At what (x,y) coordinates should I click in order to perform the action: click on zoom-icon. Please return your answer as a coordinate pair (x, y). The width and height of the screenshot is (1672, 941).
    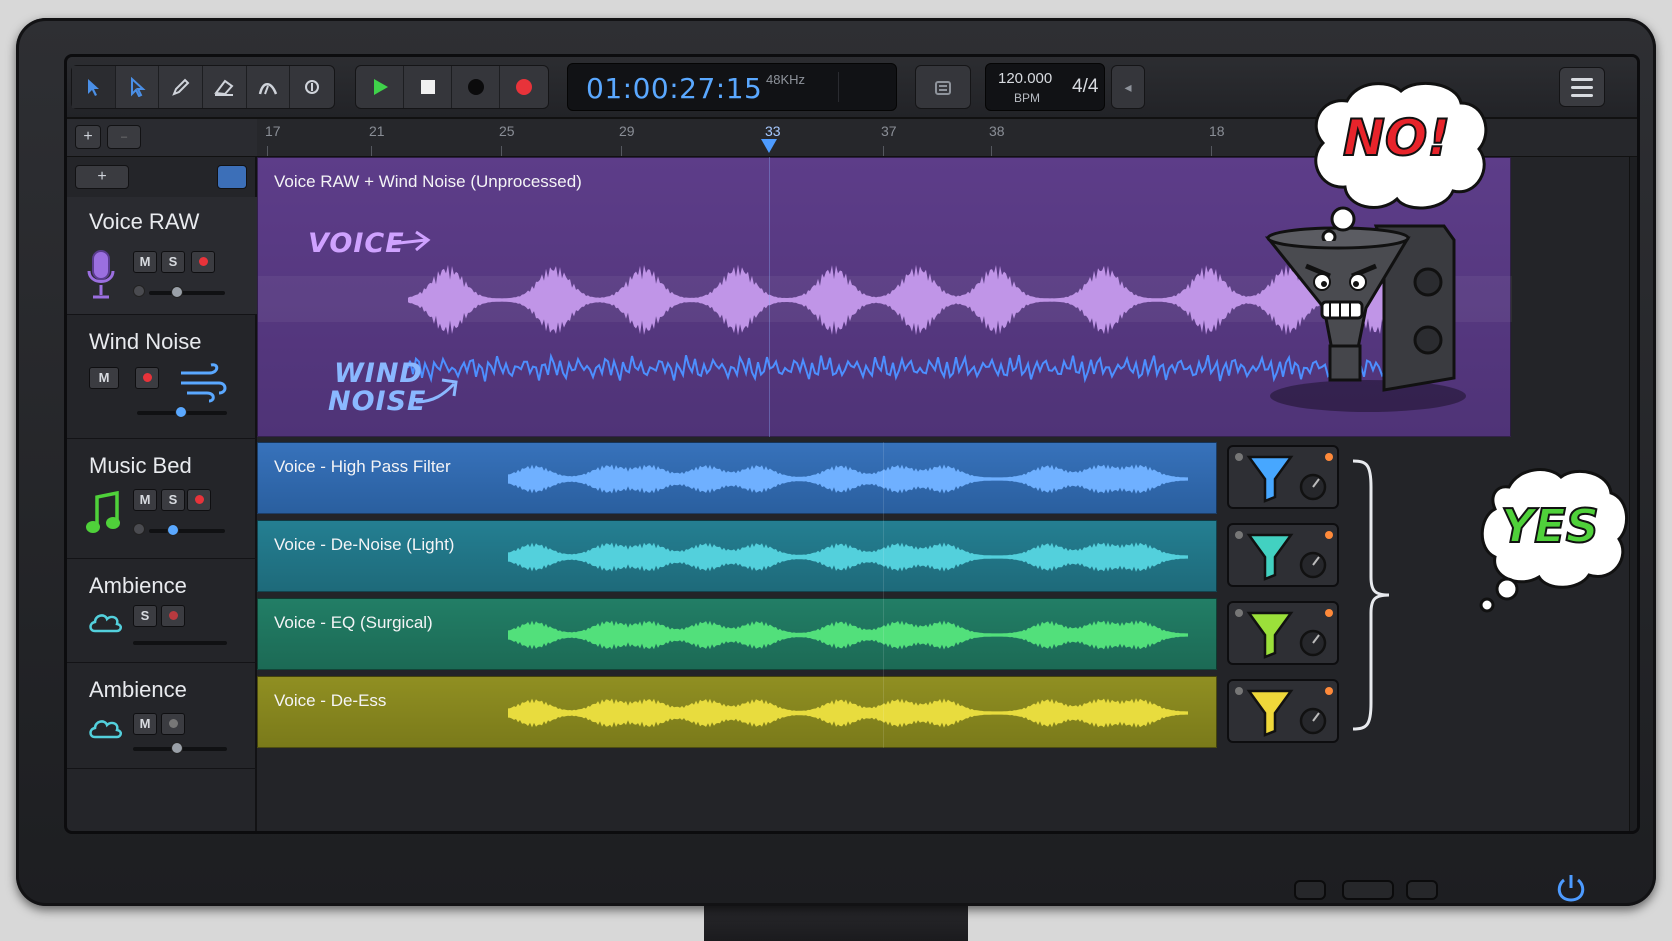
    Looking at the image, I should click on (312, 87).